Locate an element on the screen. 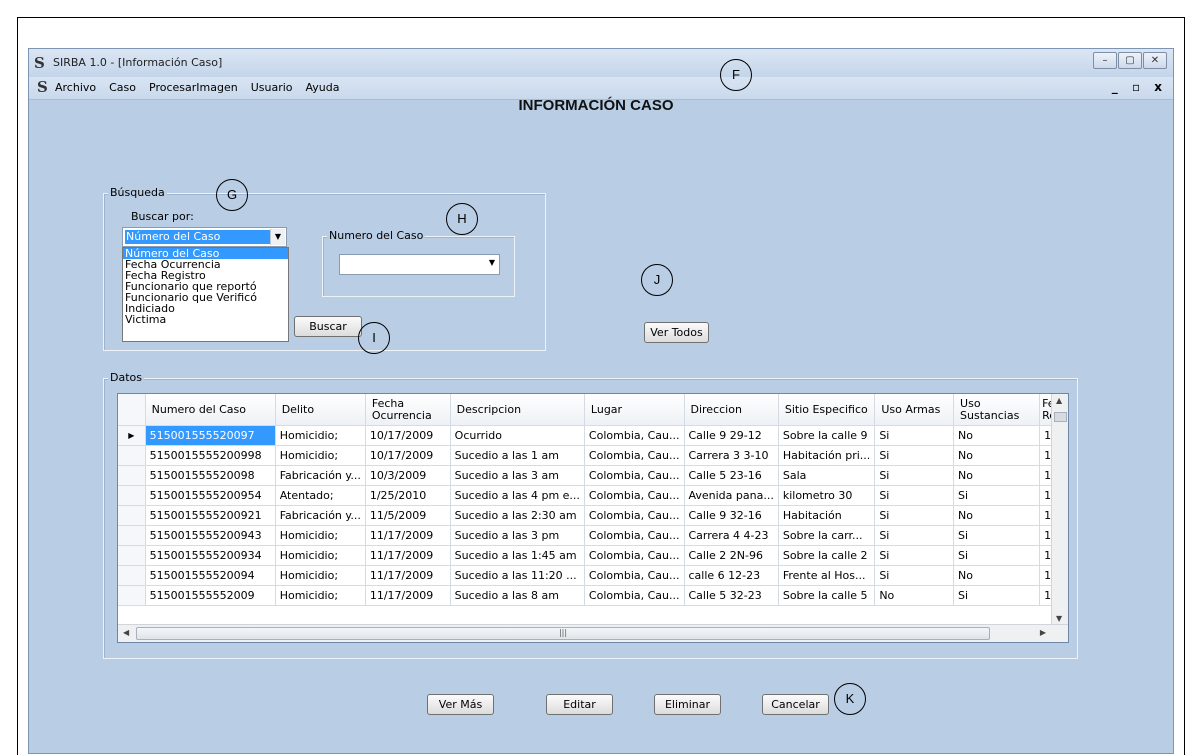  table-cell: Sucedio a las 3 pm is located at coordinates (517, 535).